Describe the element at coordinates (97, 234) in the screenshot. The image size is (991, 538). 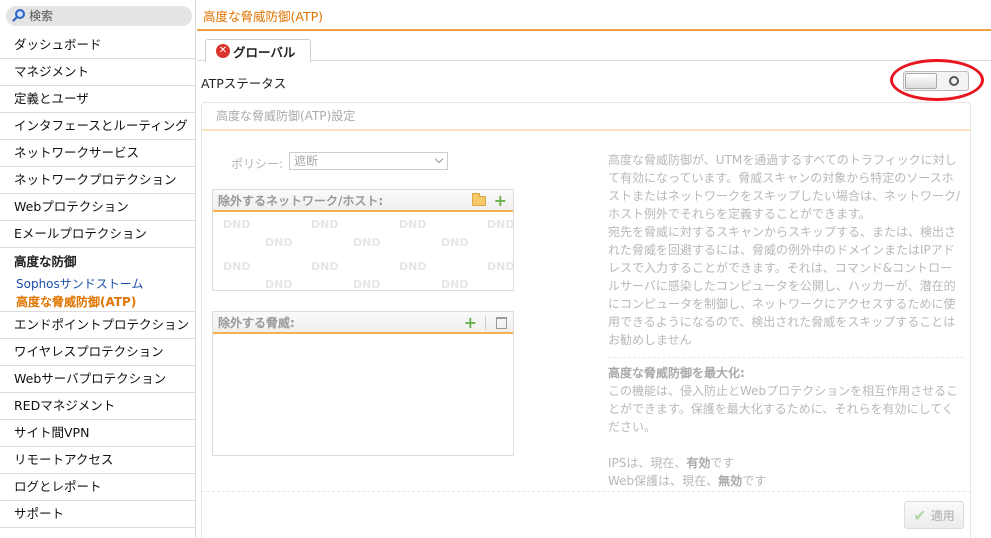
I see `sidebar-item: Eメールプロテクション` at that location.